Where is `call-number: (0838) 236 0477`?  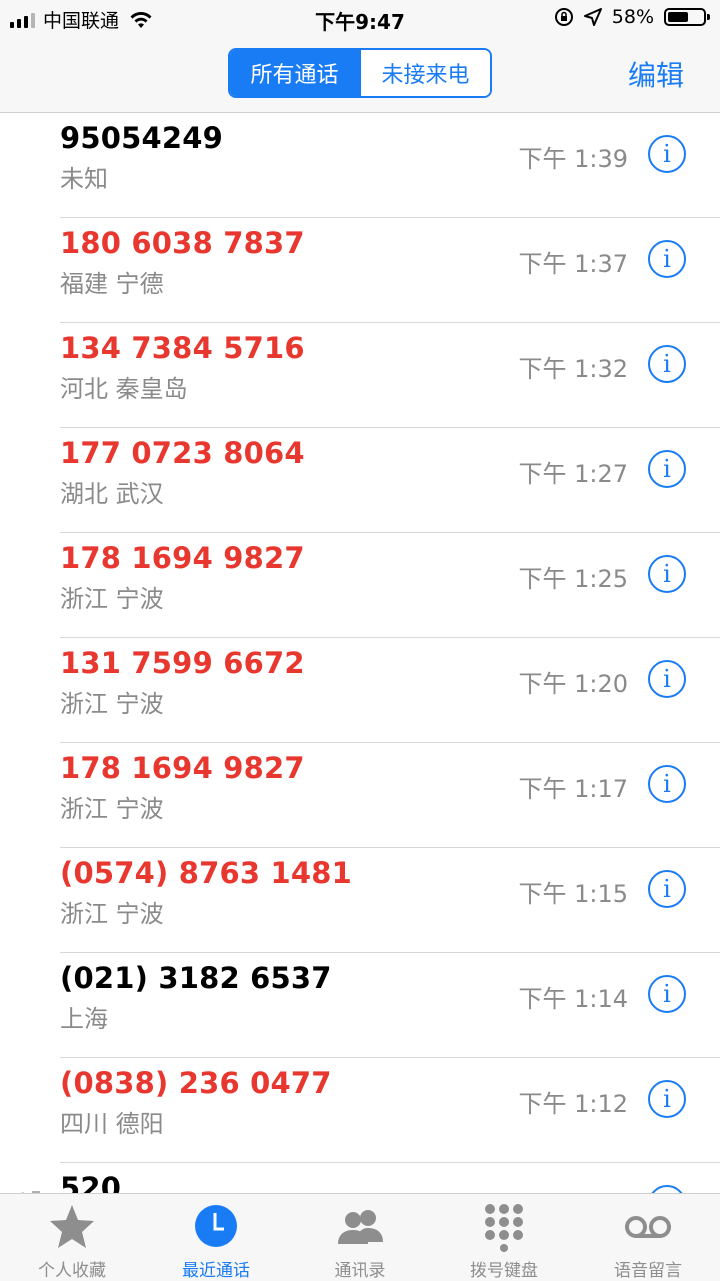 call-number: (0838) 236 0477 is located at coordinates (196, 1083).